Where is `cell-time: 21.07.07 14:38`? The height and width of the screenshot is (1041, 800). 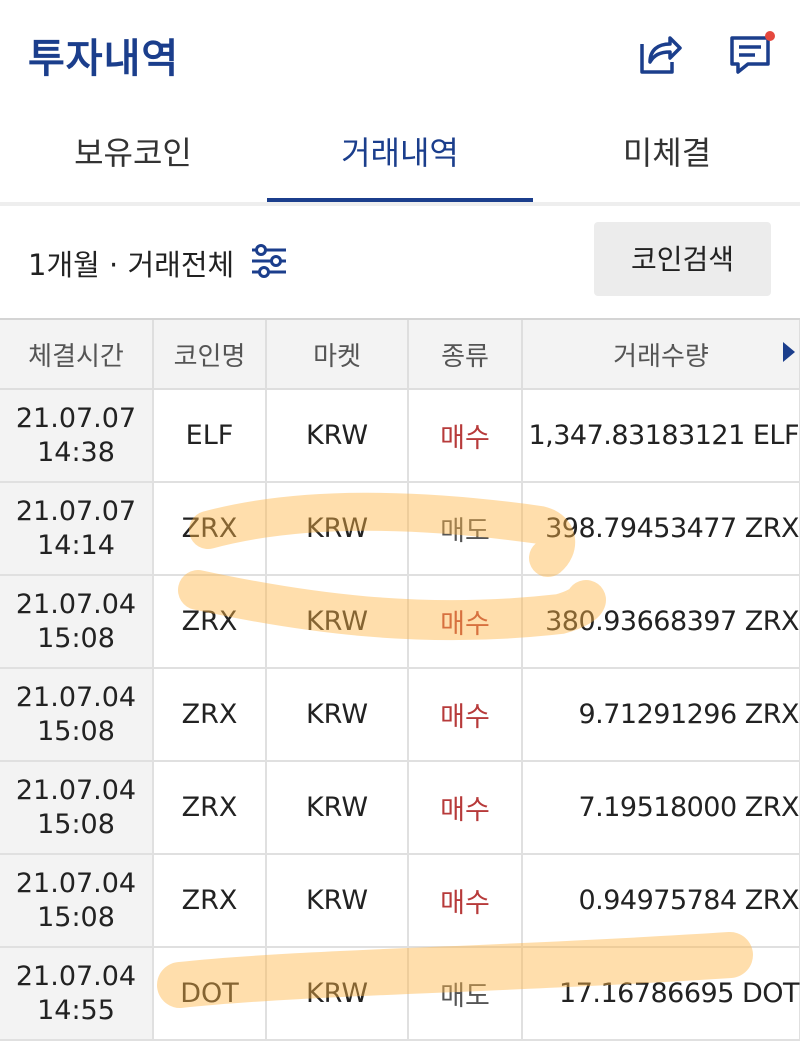
cell-time: 21.07.07 14:38 is located at coordinates (77, 436).